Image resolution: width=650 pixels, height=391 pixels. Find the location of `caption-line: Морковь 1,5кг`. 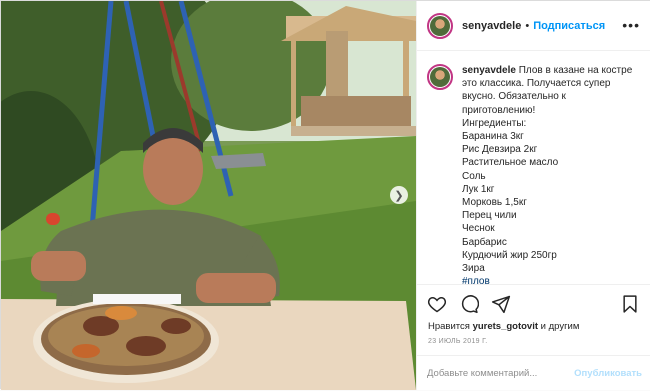

caption-line: Морковь 1,5кг is located at coordinates (494, 203).